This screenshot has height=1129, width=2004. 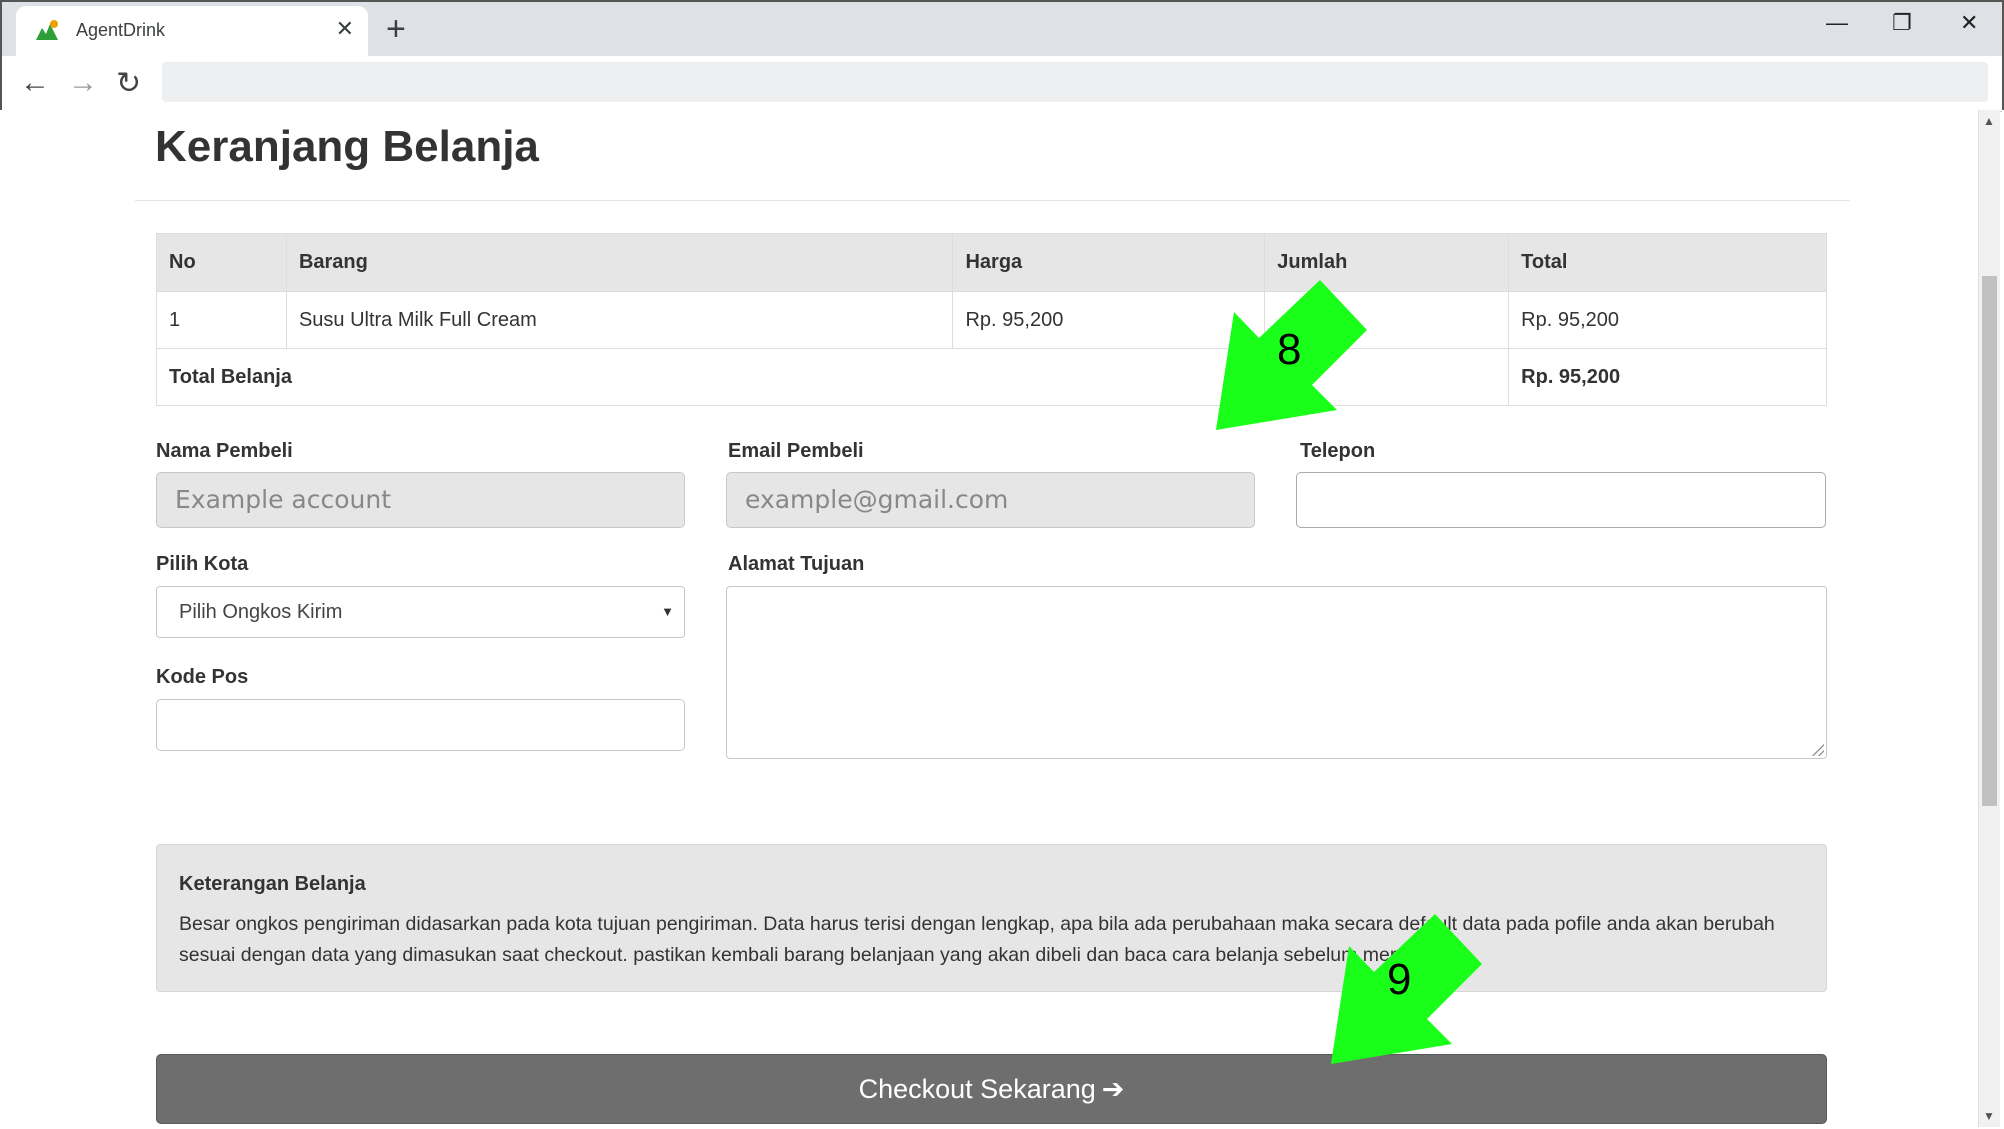 What do you see at coordinates (667, 611) in the screenshot?
I see `chevron-down-icon: ▼` at bounding box center [667, 611].